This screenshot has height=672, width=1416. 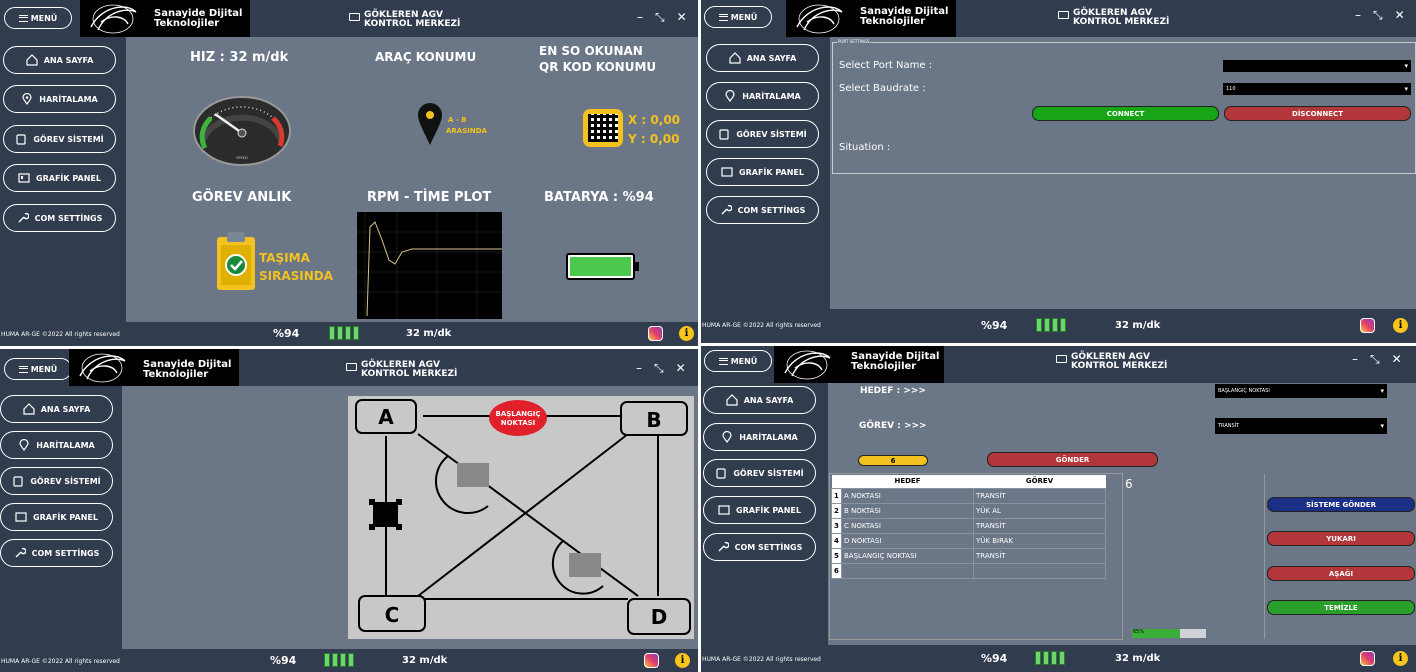 I want to click on hamburger-icon, so click(x=723, y=361).